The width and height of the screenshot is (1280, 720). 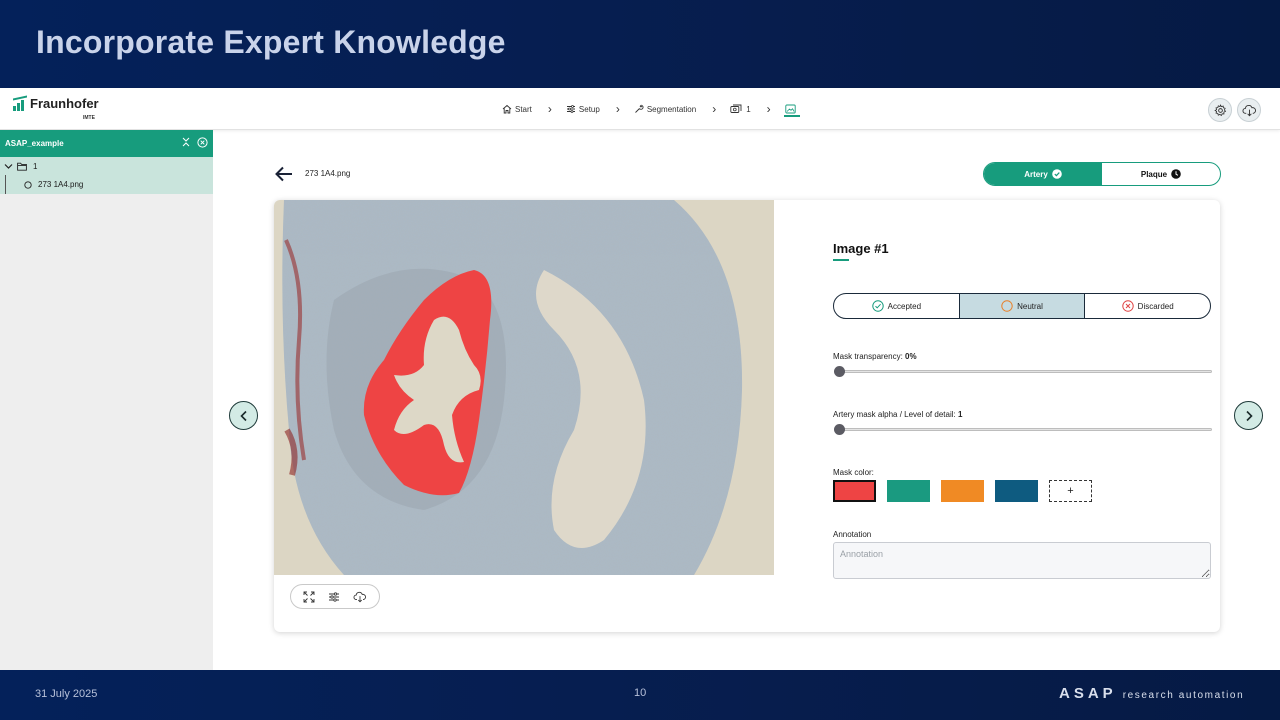 I want to click on color-swatch-blue, so click(x=1016, y=491).